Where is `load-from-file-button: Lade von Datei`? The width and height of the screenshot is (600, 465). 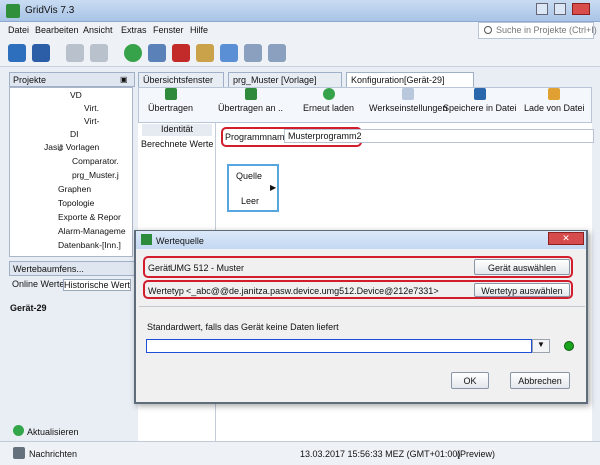 load-from-file-button: Lade von Datei is located at coordinates (554, 100).